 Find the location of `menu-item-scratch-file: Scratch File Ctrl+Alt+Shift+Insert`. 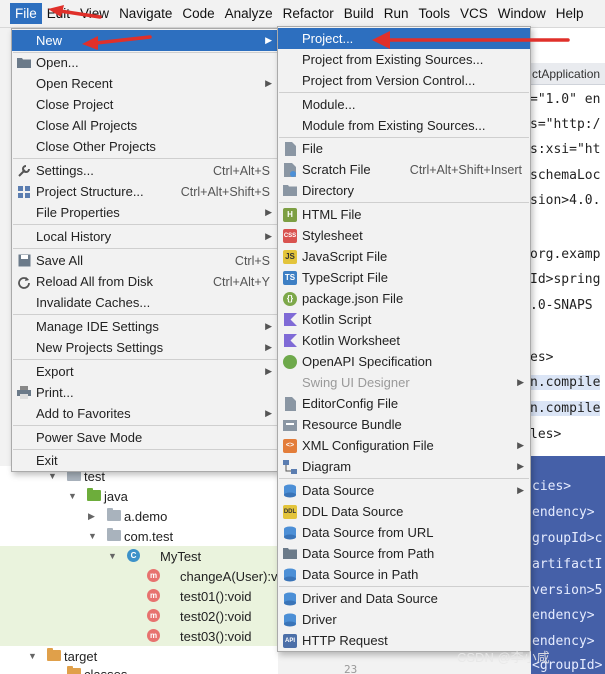

menu-item-scratch-file: Scratch File Ctrl+Alt+Shift+Insert is located at coordinates (404, 169).